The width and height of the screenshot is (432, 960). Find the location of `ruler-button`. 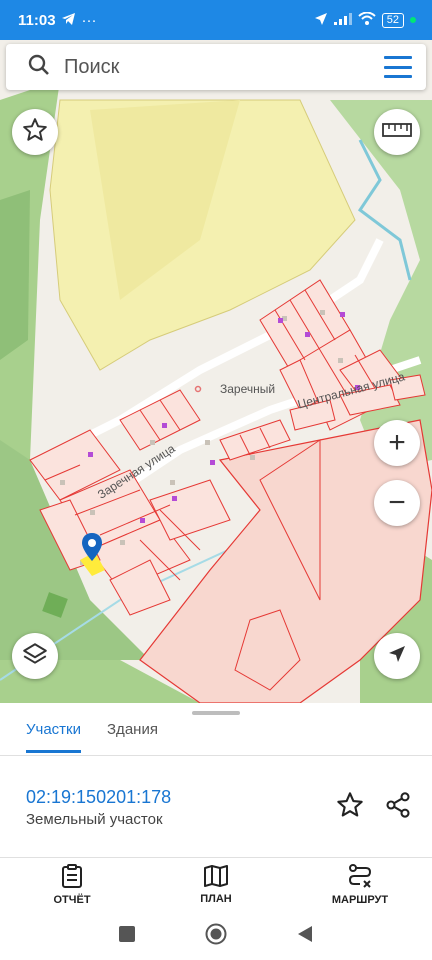

ruler-button is located at coordinates (397, 132).